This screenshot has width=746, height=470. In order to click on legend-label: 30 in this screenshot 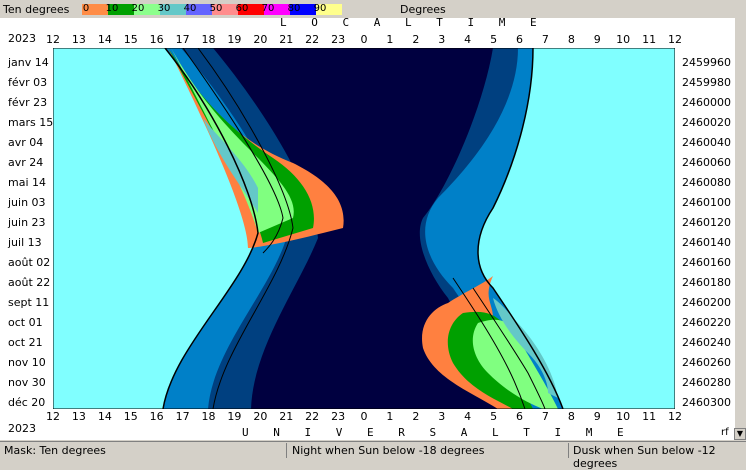, I will do `click(164, 8)`.